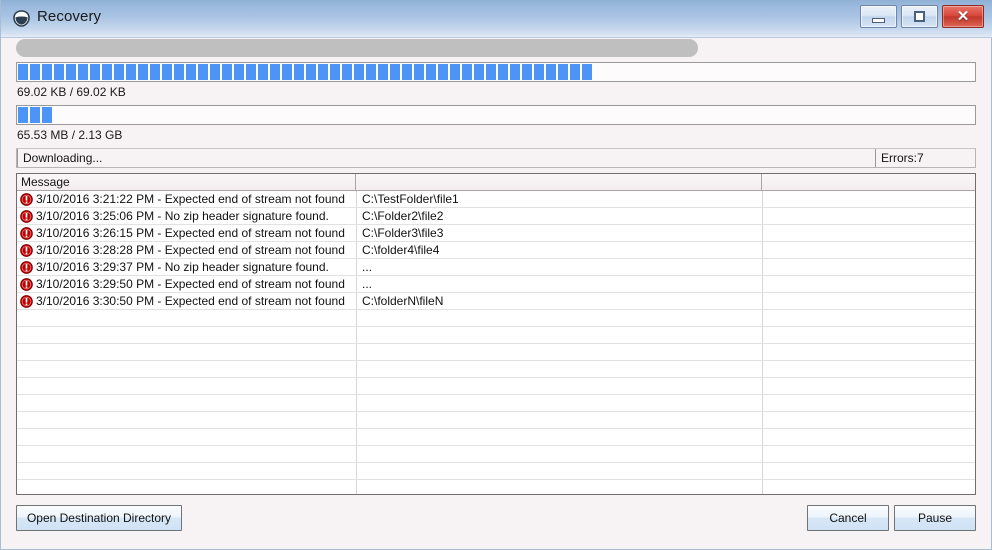 The width and height of the screenshot is (992, 550). Describe the element at coordinates (496, 115) in the screenshot. I see `total-progress-bar` at that location.